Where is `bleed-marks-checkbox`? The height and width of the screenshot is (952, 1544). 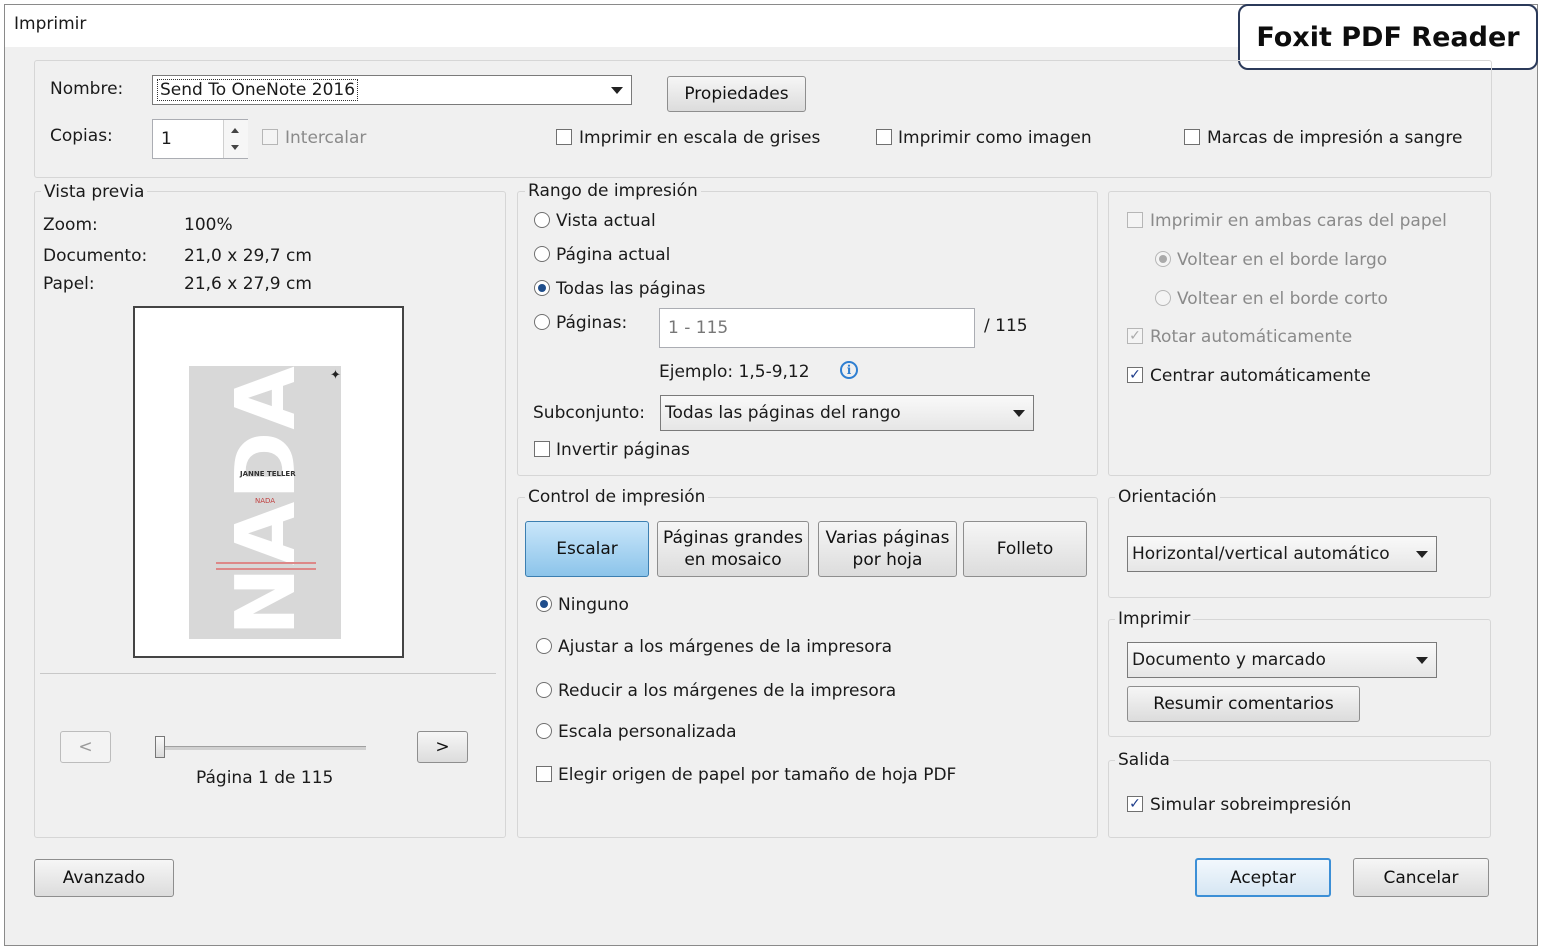
bleed-marks-checkbox is located at coordinates (1192, 137).